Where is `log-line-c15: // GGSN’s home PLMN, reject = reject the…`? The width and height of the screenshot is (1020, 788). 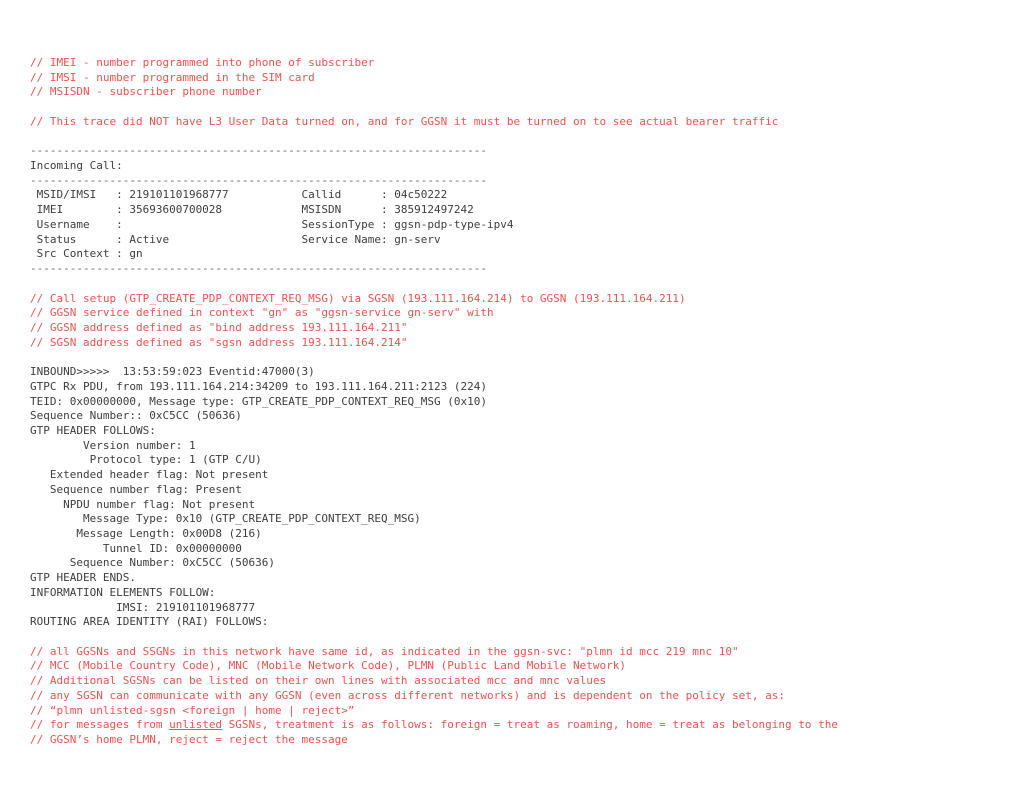
log-line-c15: // GGSN’s home PLMN, reject = reject the… is located at coordinates (189, 740).